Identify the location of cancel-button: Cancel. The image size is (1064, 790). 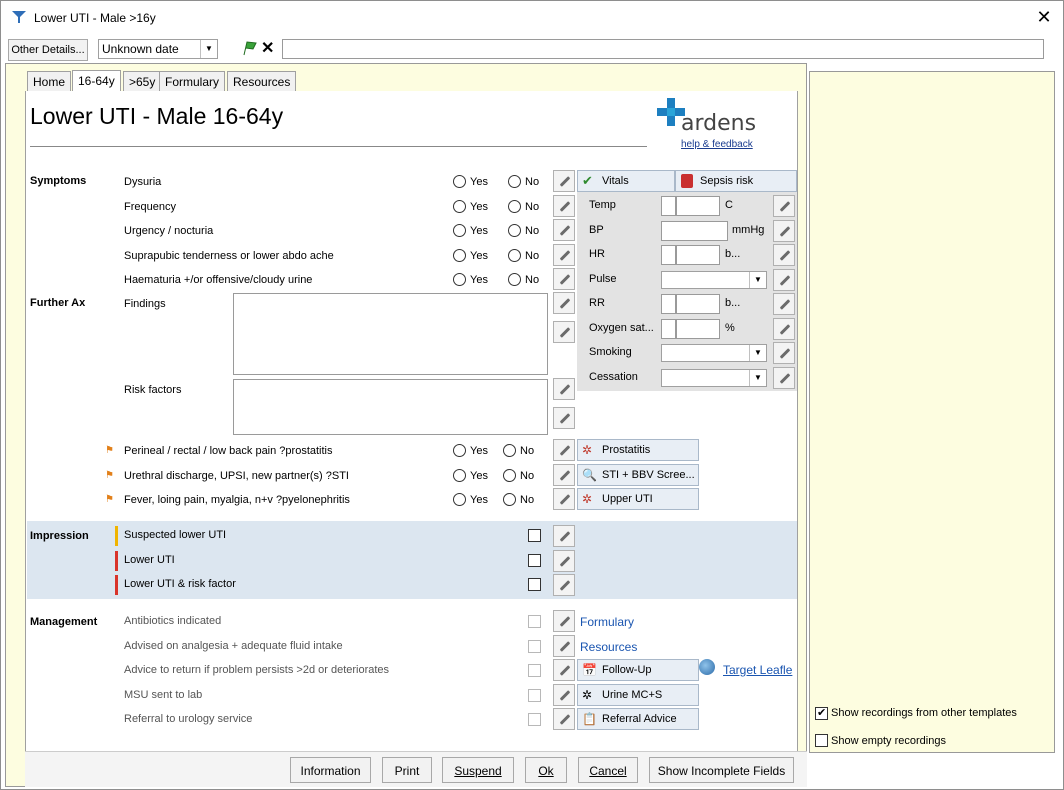
(608, 770).